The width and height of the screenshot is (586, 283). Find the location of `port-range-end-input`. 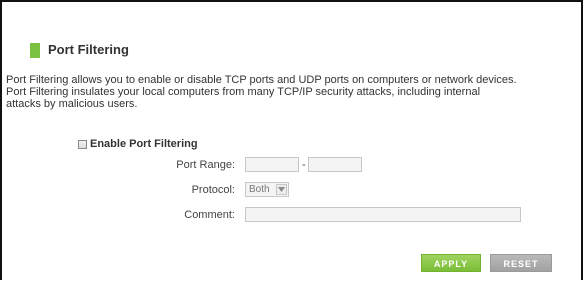

port-range-end-input is located at coordinates (335, 164).